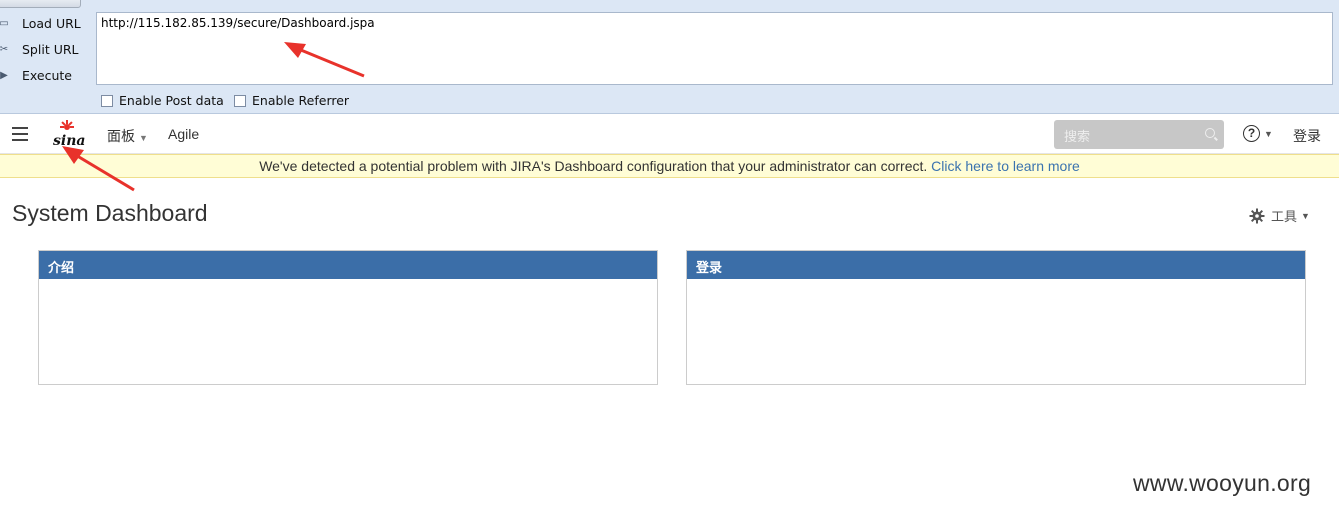 The width and height of the screenshot is (1339, 513). I want to click on enable-referrer-checkbox: Enable Referrer, so click(291, 100).